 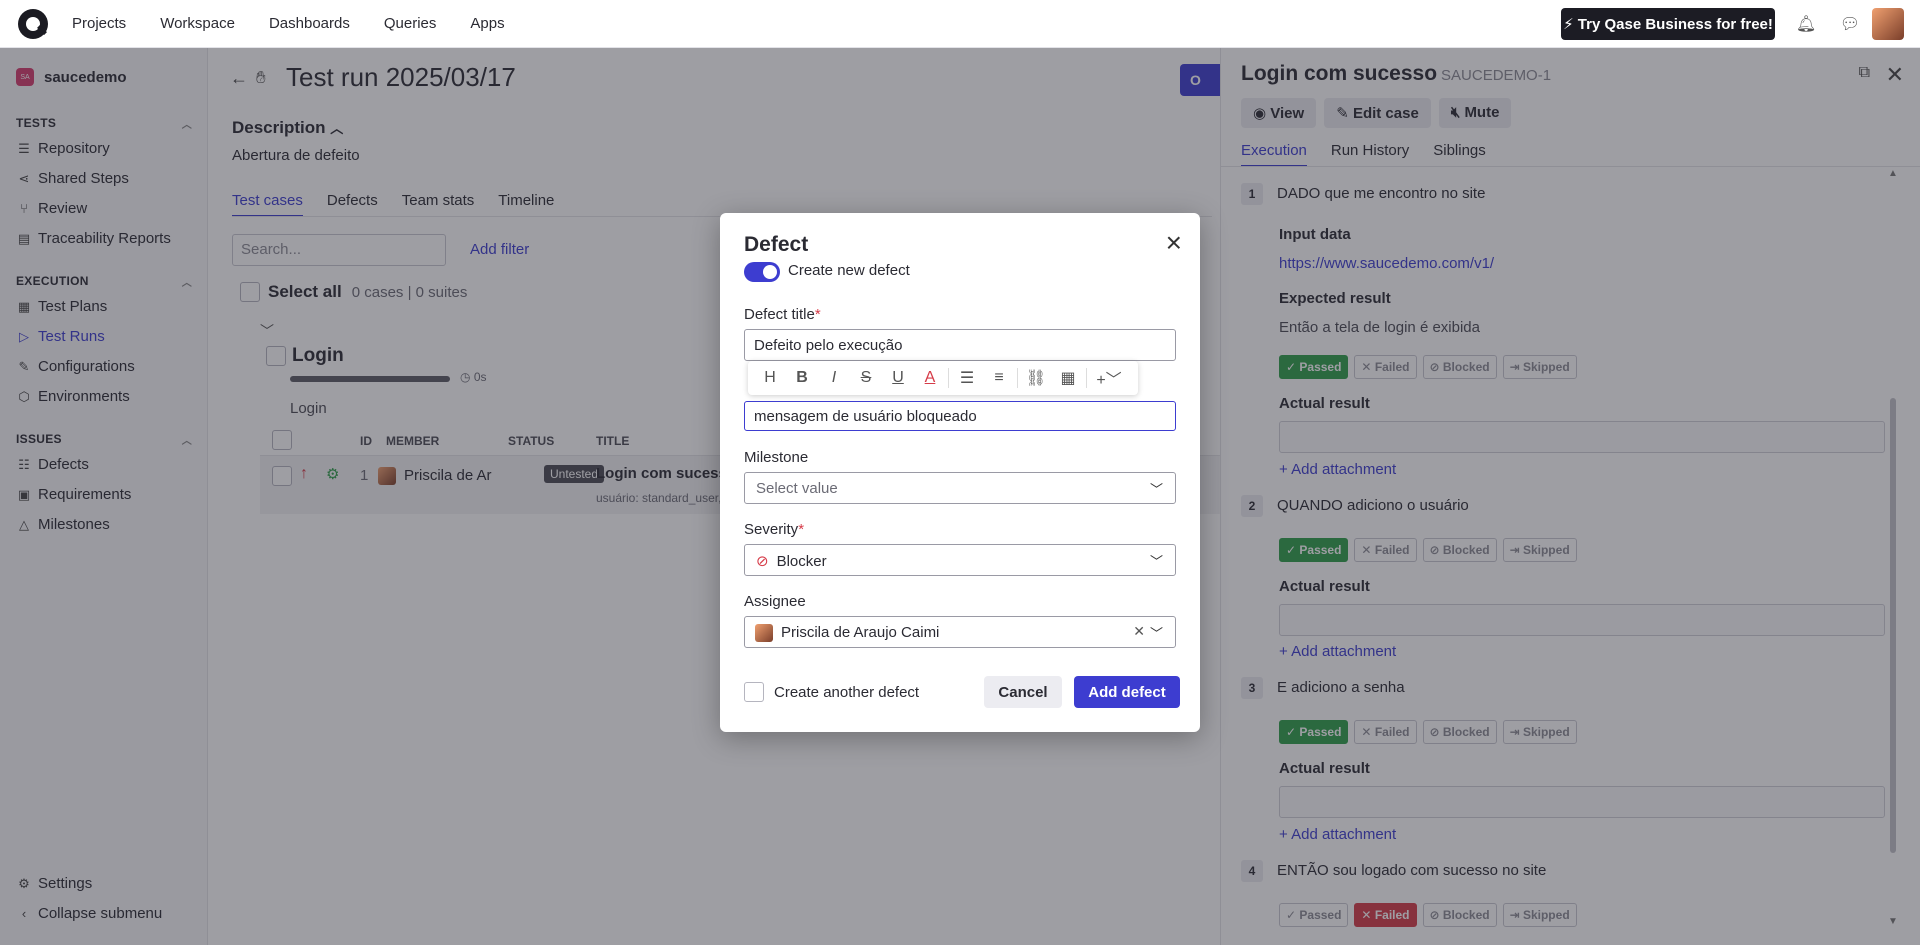 I want to click on try-business-button: ⚡ Try Qase Business for free!, so click(x=1668, y=24).